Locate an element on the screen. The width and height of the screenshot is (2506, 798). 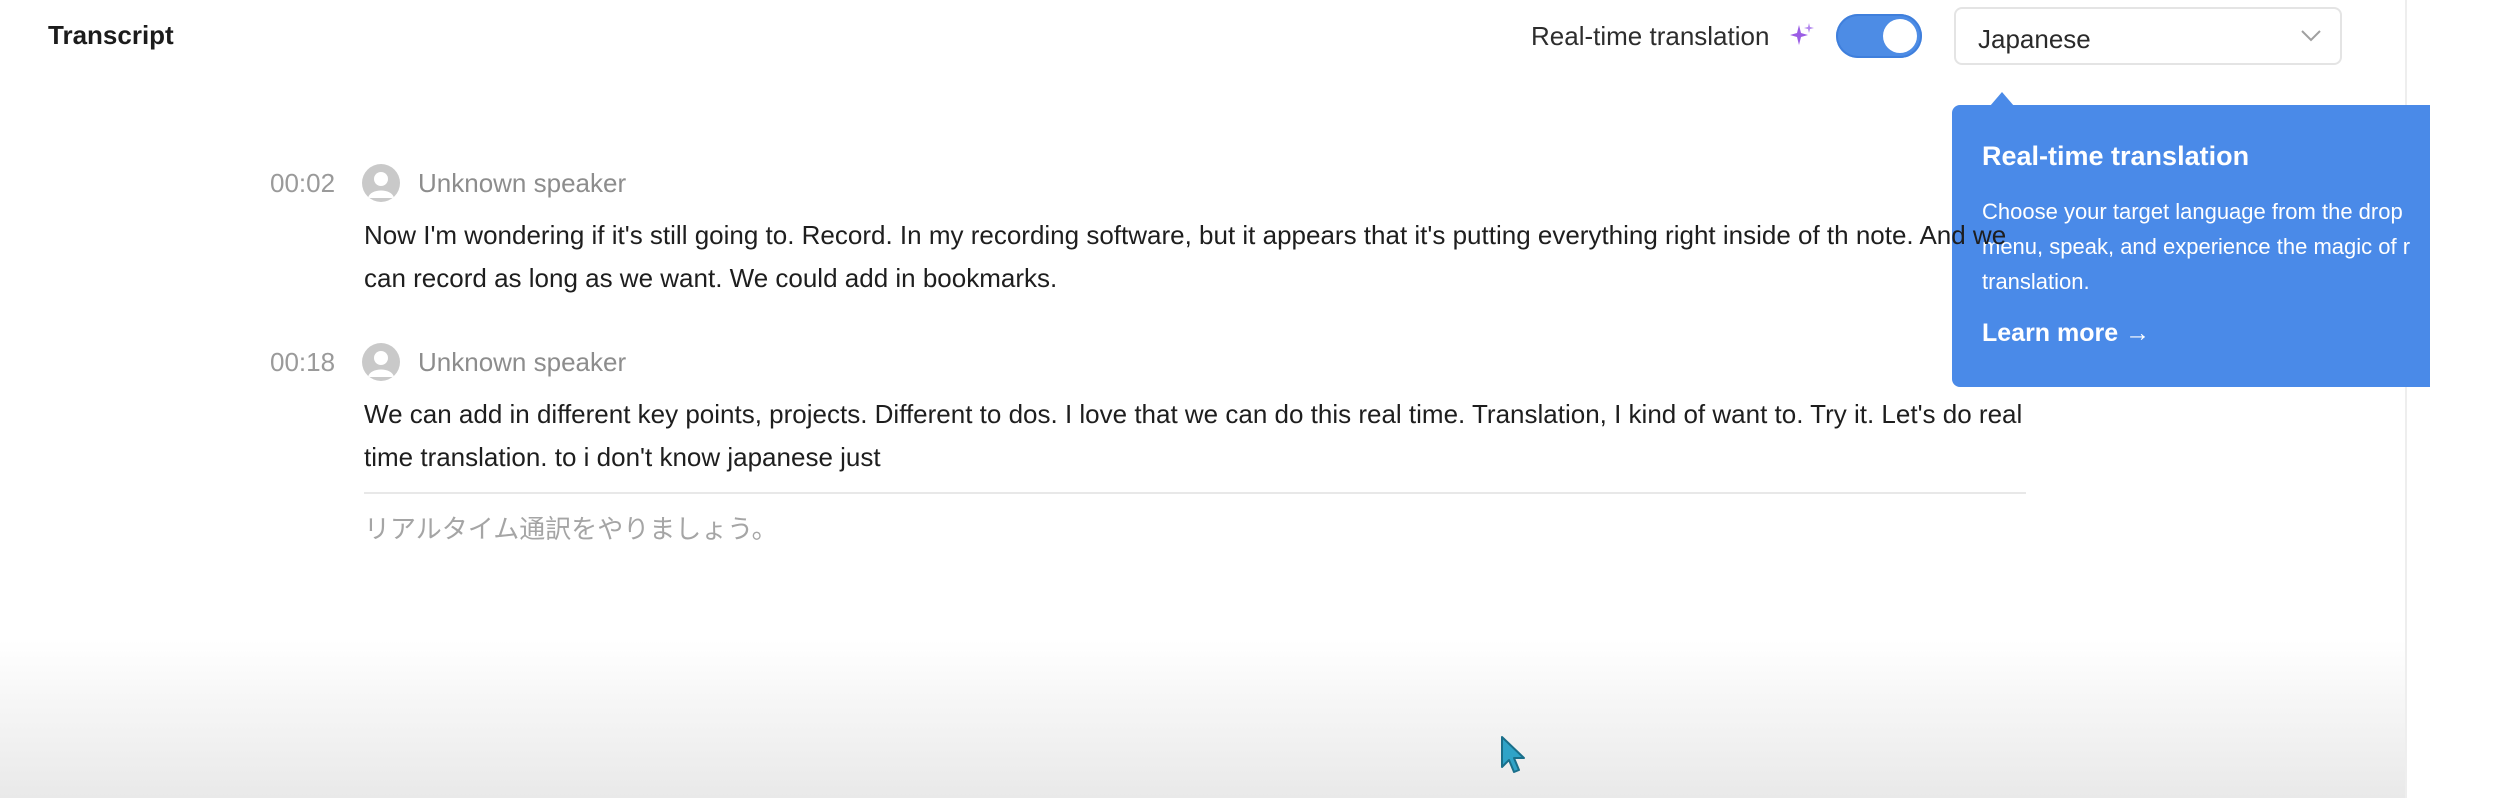
tooltip-body-line: translation. is located at coordinates (2036, 281).